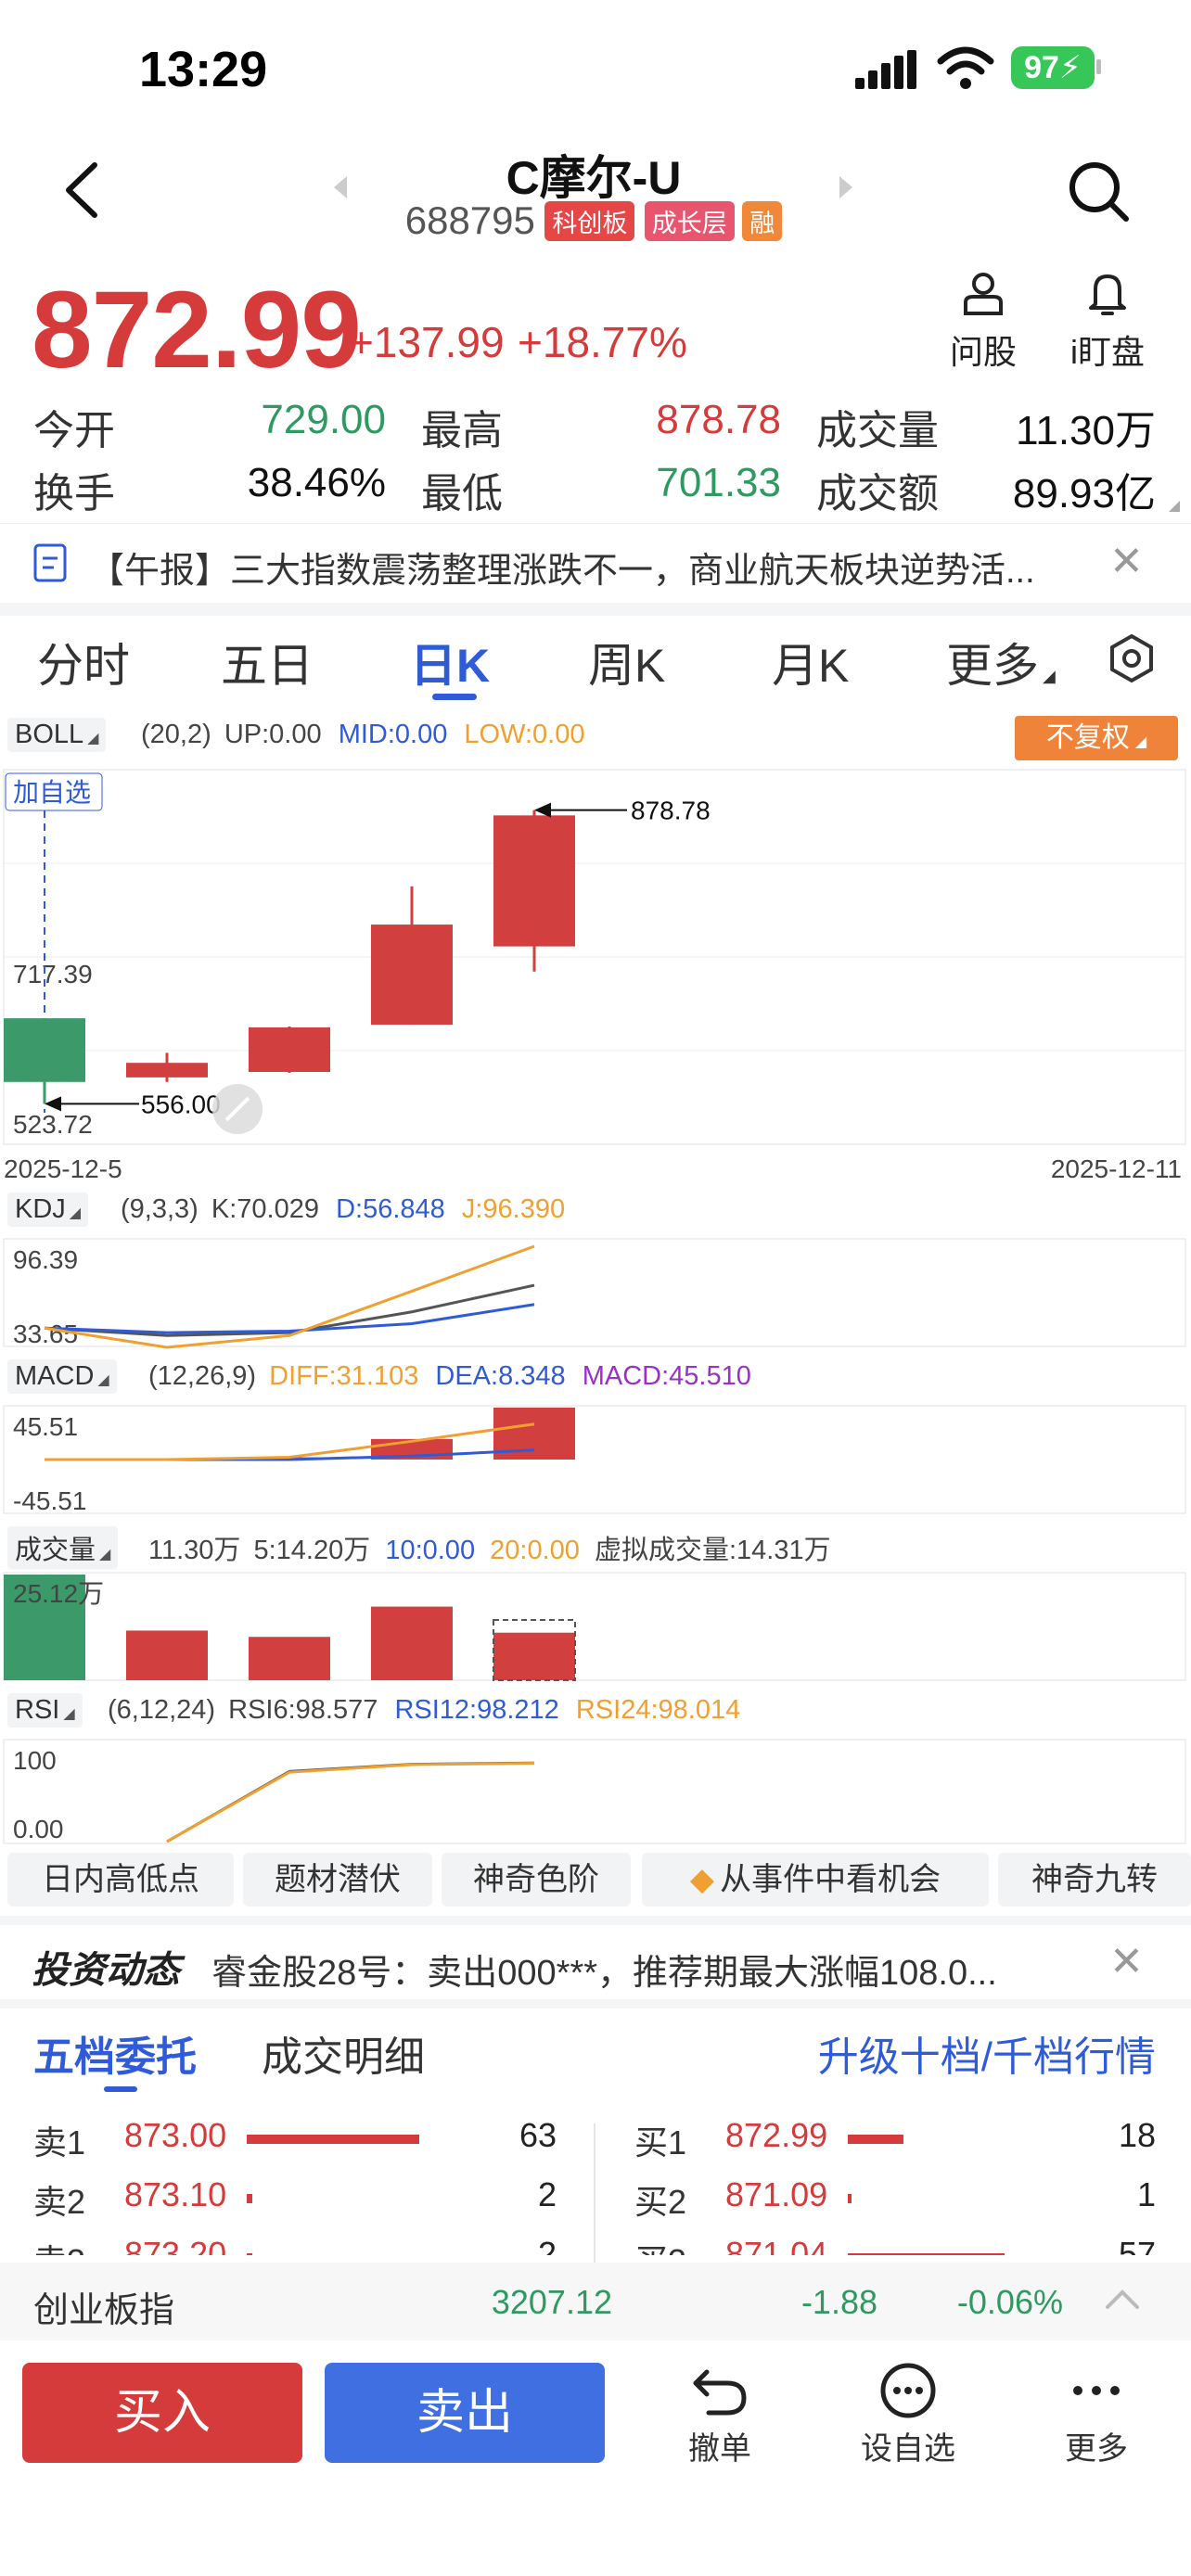 The width and height of the screenshot is (1191, 2576). I want to click on news-bar: 【午报】三大指数震荡整理涨跌不一，商业航天板块逆势活... ✕, so click(595, 563).